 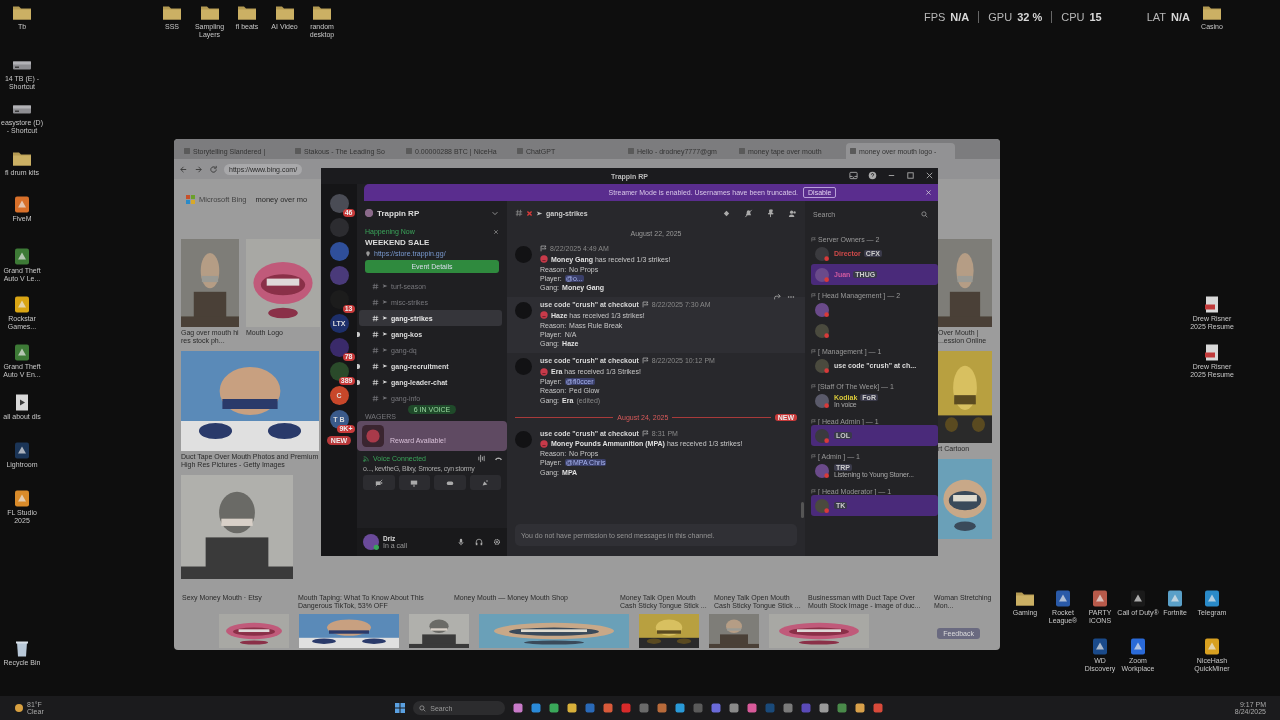 I want to click on camera-off-button, so click(x=379, y=482).